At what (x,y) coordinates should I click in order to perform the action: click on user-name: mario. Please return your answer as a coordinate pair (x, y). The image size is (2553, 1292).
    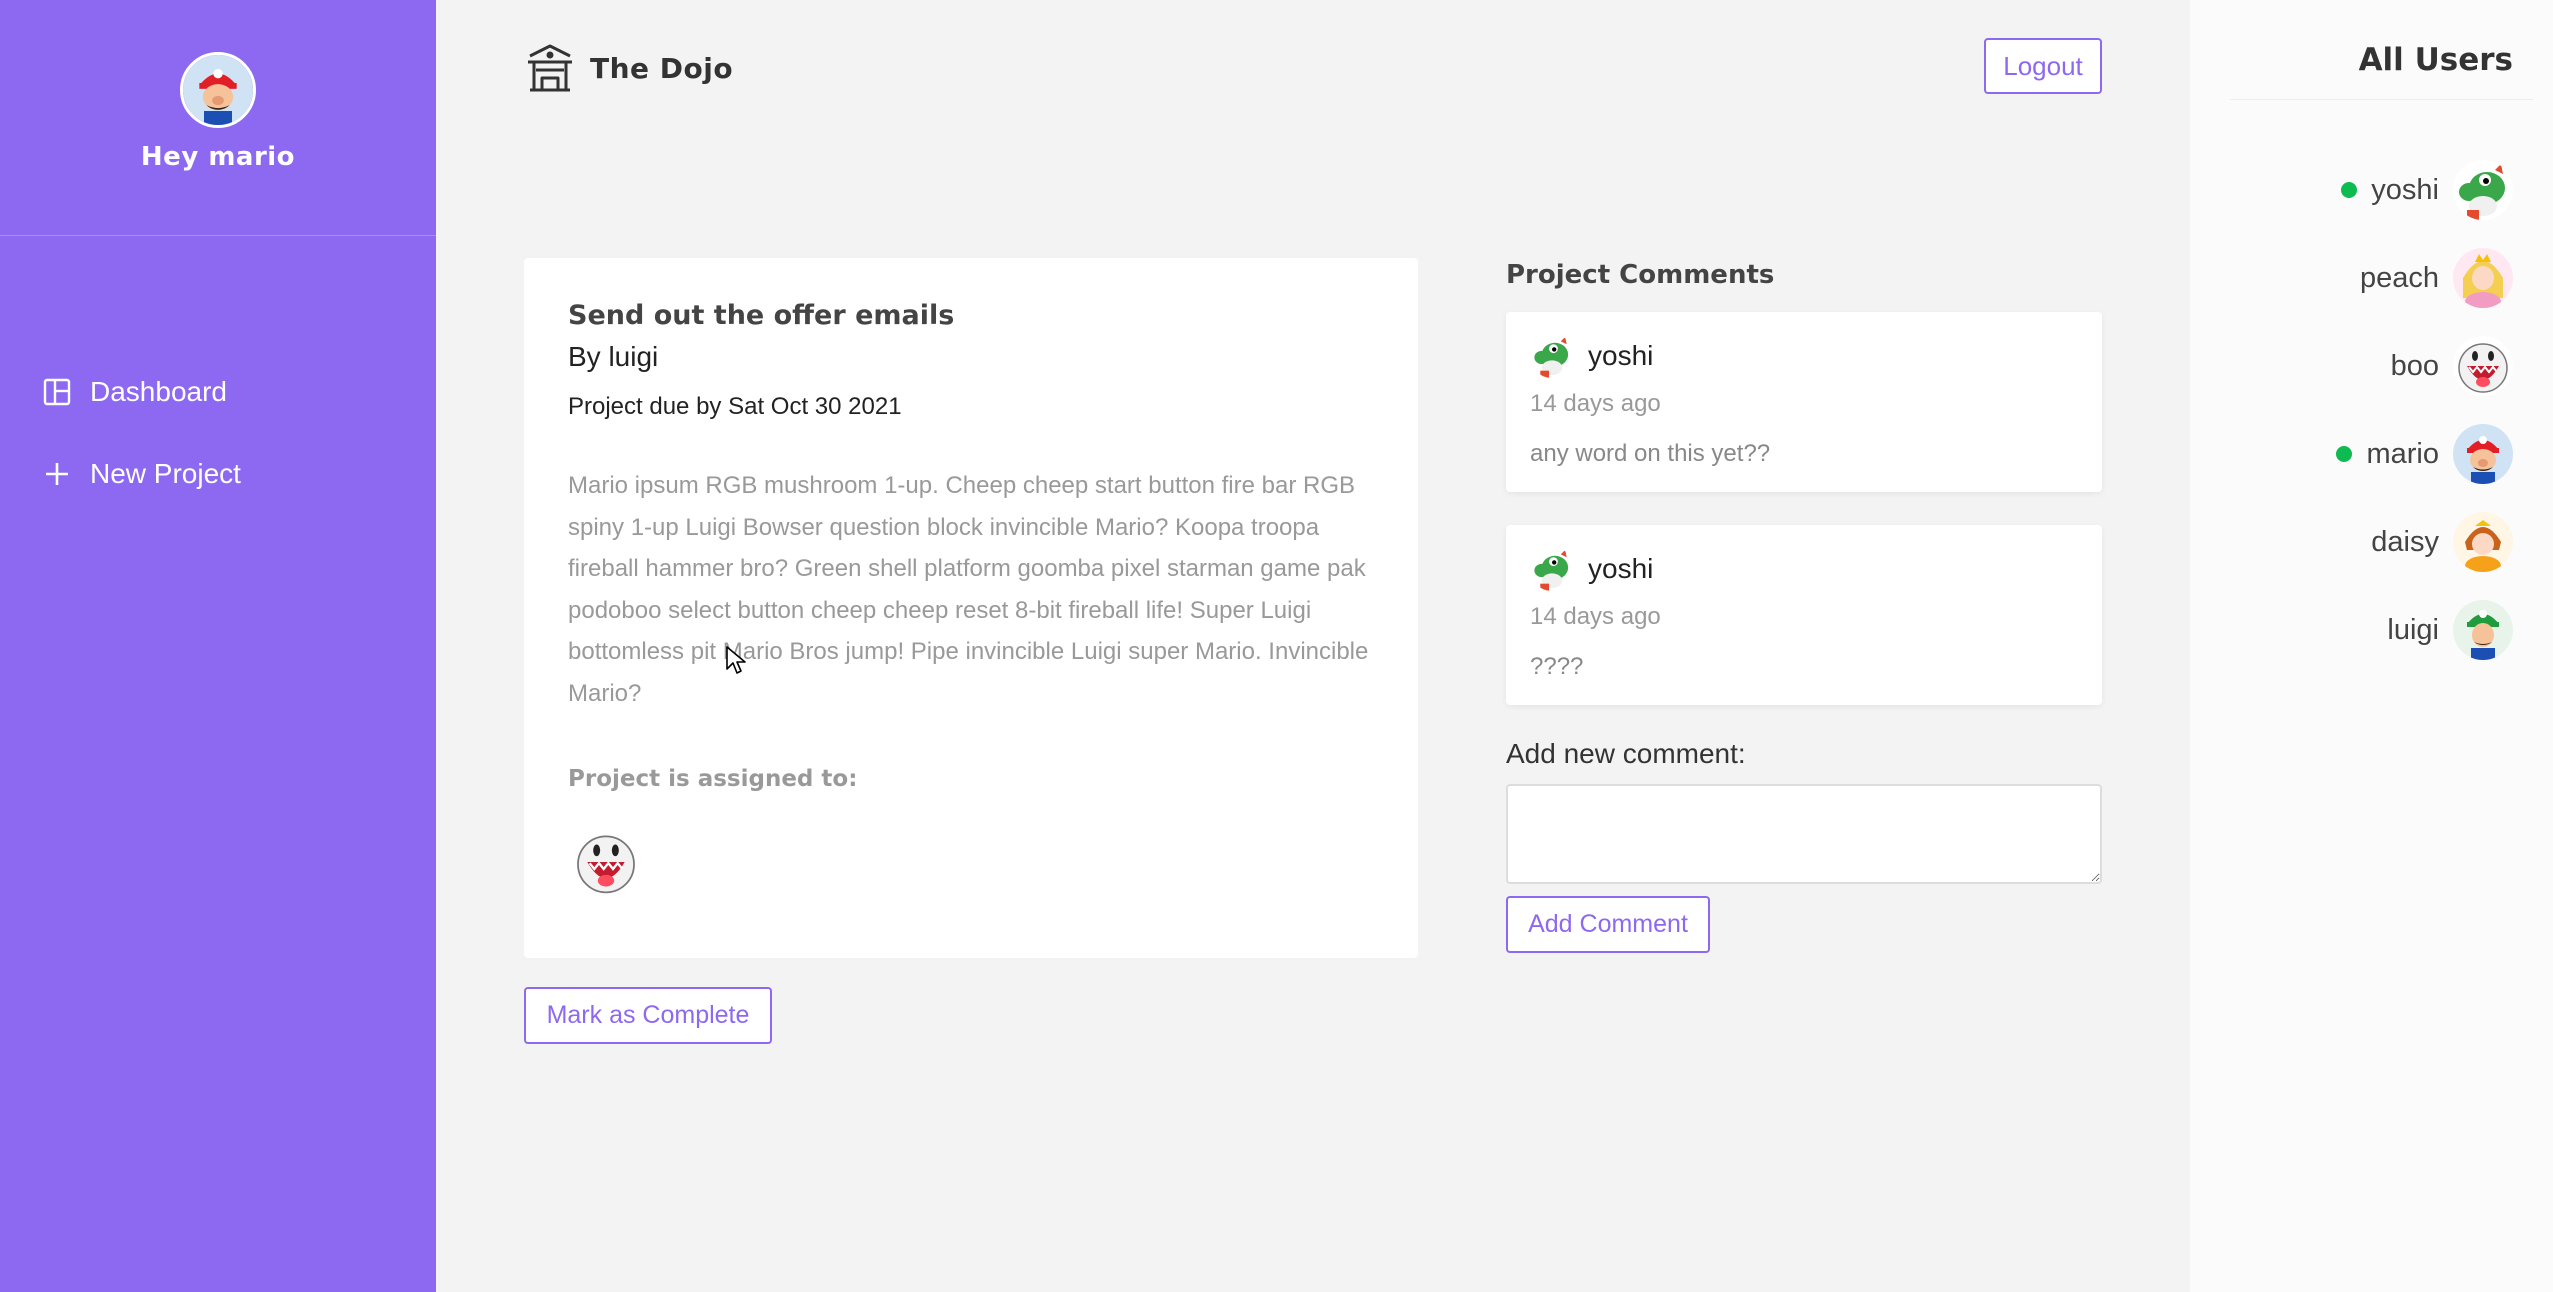
    Looking at the image, I should click on (2402, 453).